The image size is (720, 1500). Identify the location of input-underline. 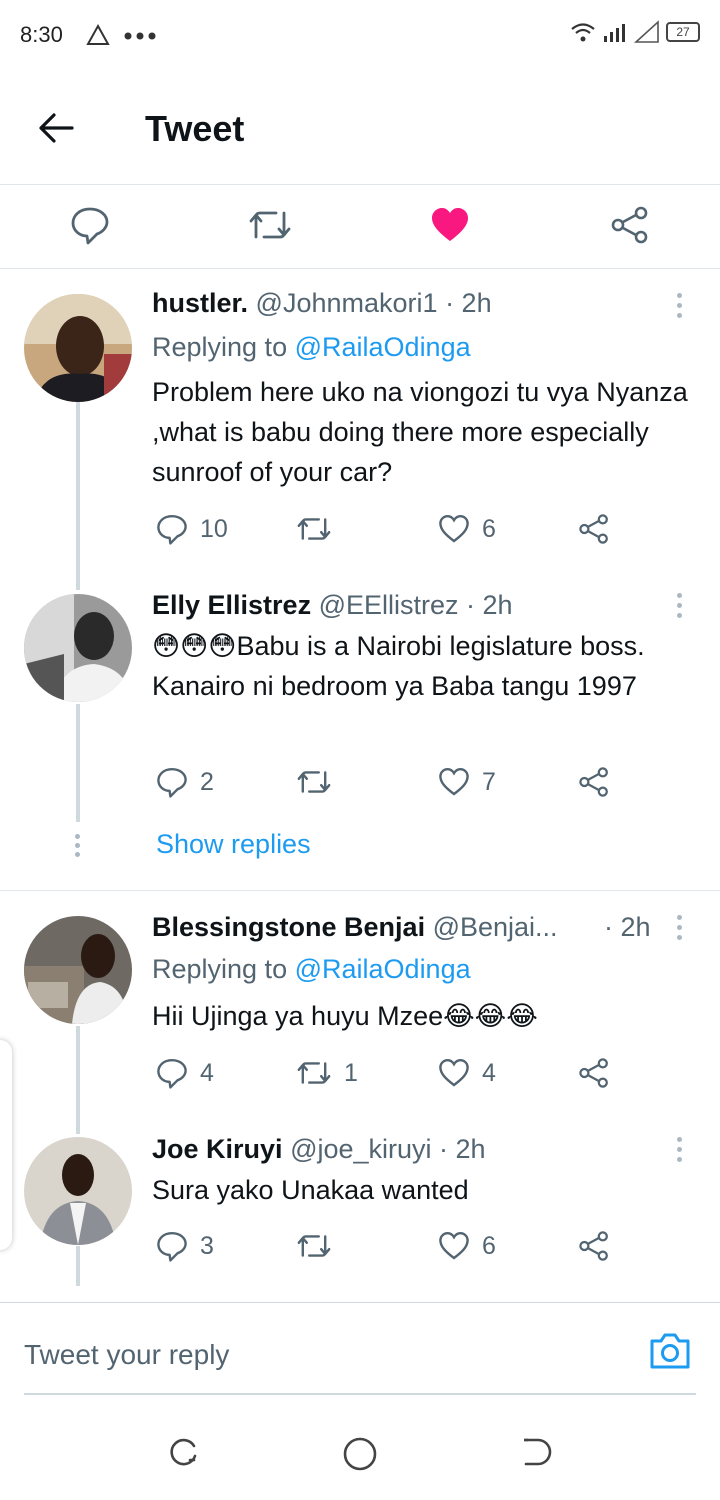
(360, 1394).